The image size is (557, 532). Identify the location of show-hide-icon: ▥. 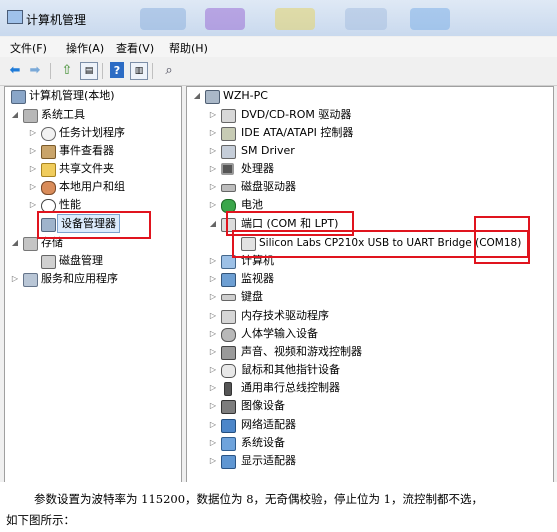
(139, 71).